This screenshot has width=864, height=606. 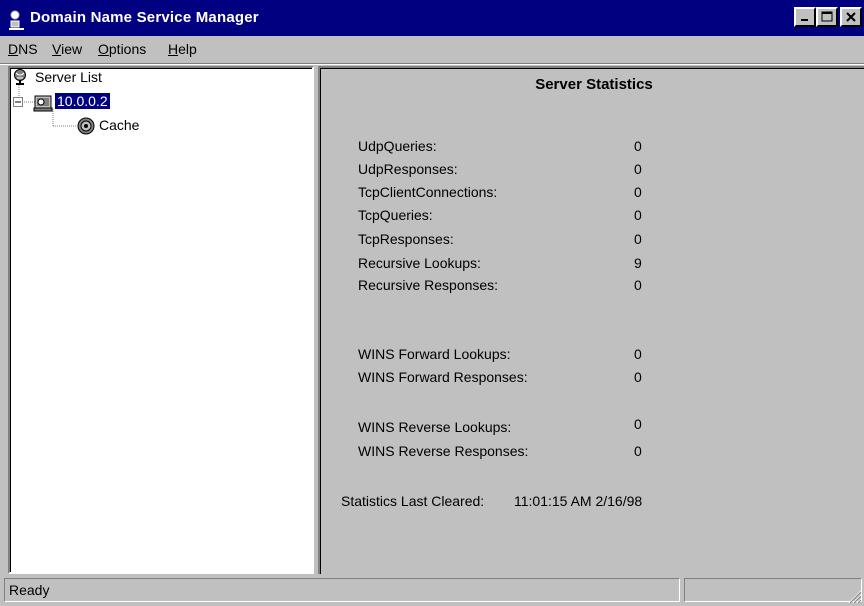 What do you see at coordinates (638, 263) in the screenshot?
I see `stat-value-recursive-lookups: 9` at bounding box center [638, 263].